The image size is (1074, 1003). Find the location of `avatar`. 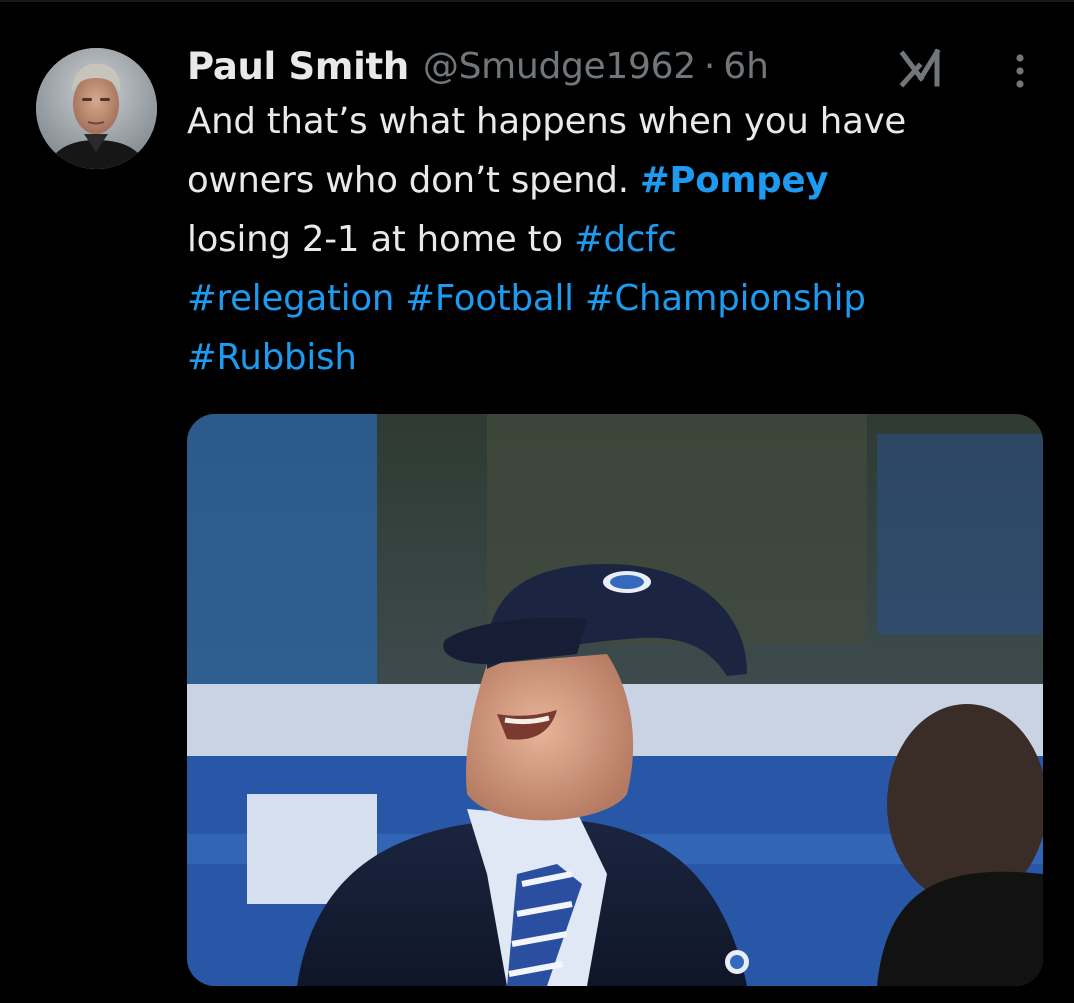

avatar is located at coordinates (96, 108).